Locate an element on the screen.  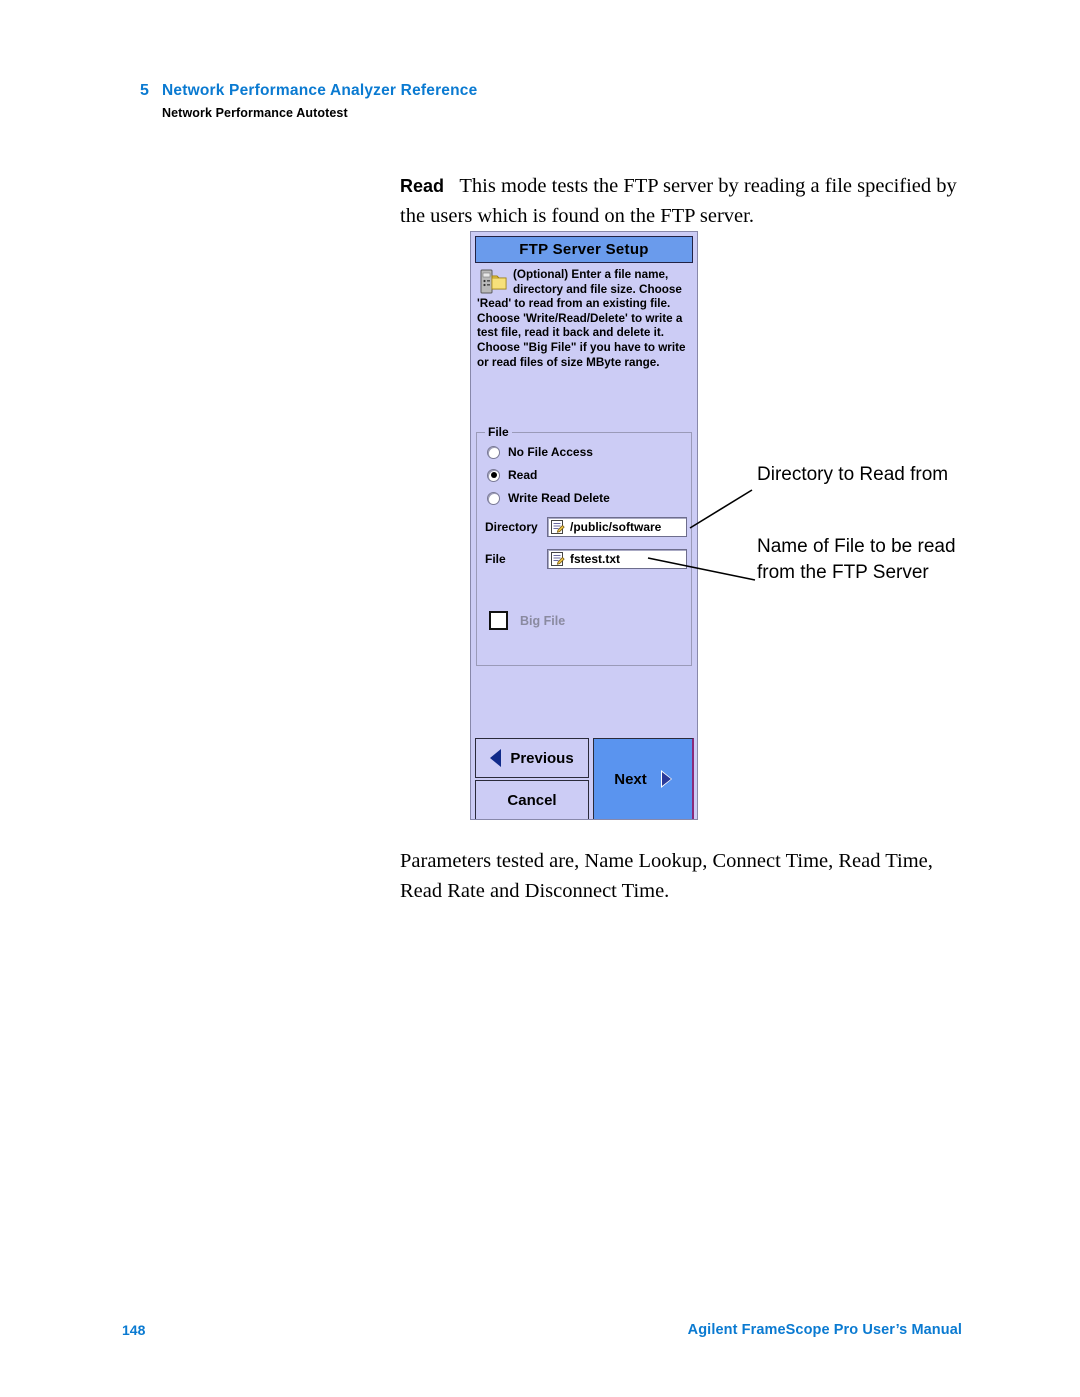
previous-button: Previous is located at coordinates (532, 758).